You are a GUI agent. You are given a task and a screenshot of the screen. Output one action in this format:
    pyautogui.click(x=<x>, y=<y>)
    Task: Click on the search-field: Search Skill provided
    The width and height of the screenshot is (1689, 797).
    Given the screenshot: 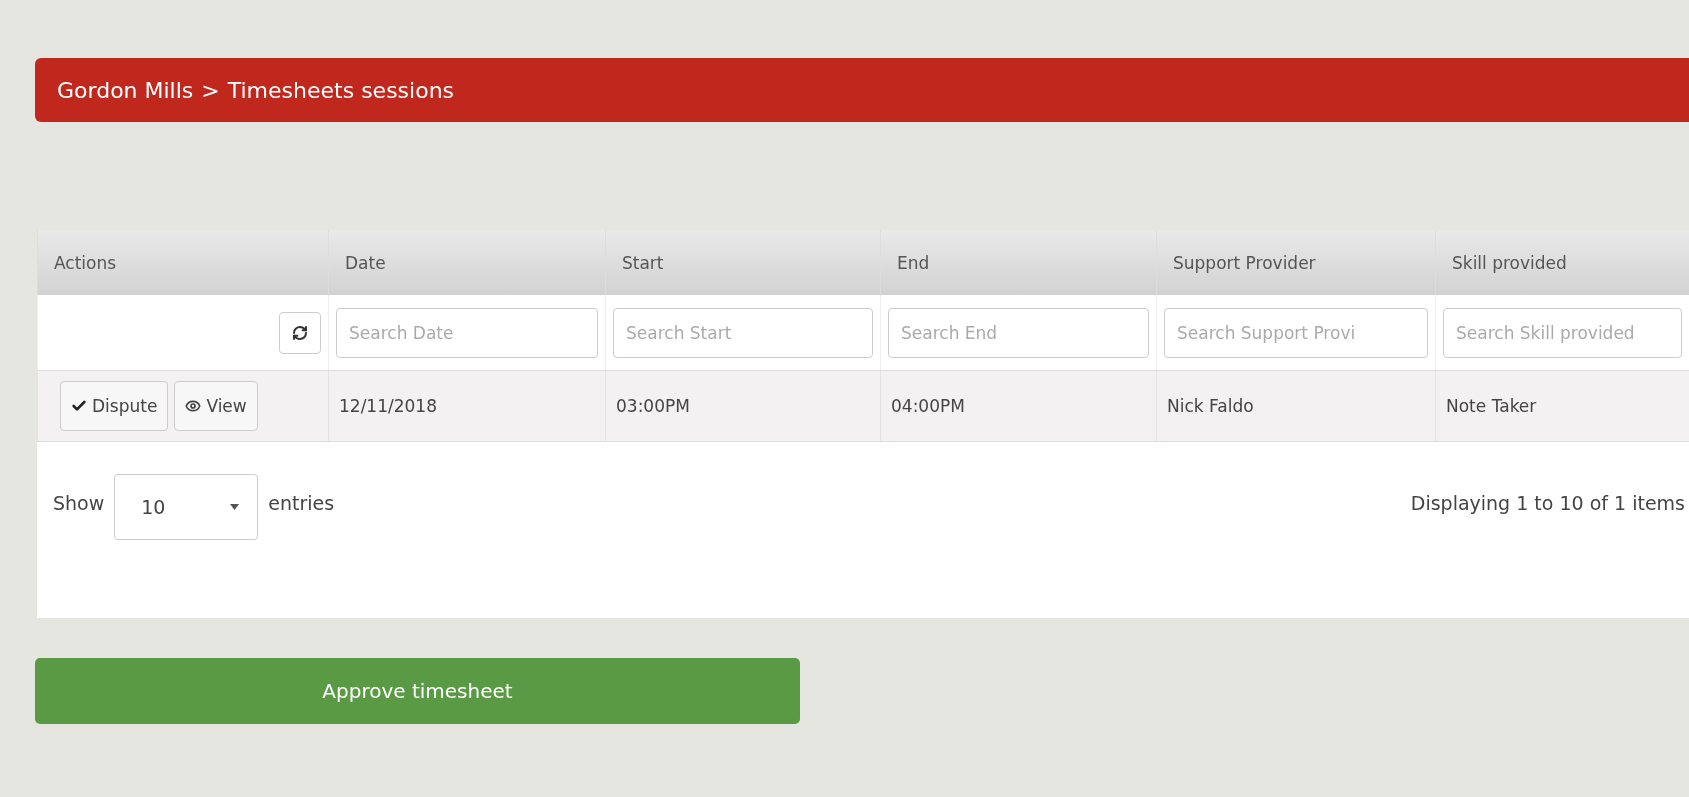 What is the action you would take?
    pyautogui.click(x=1562, y=332)
    